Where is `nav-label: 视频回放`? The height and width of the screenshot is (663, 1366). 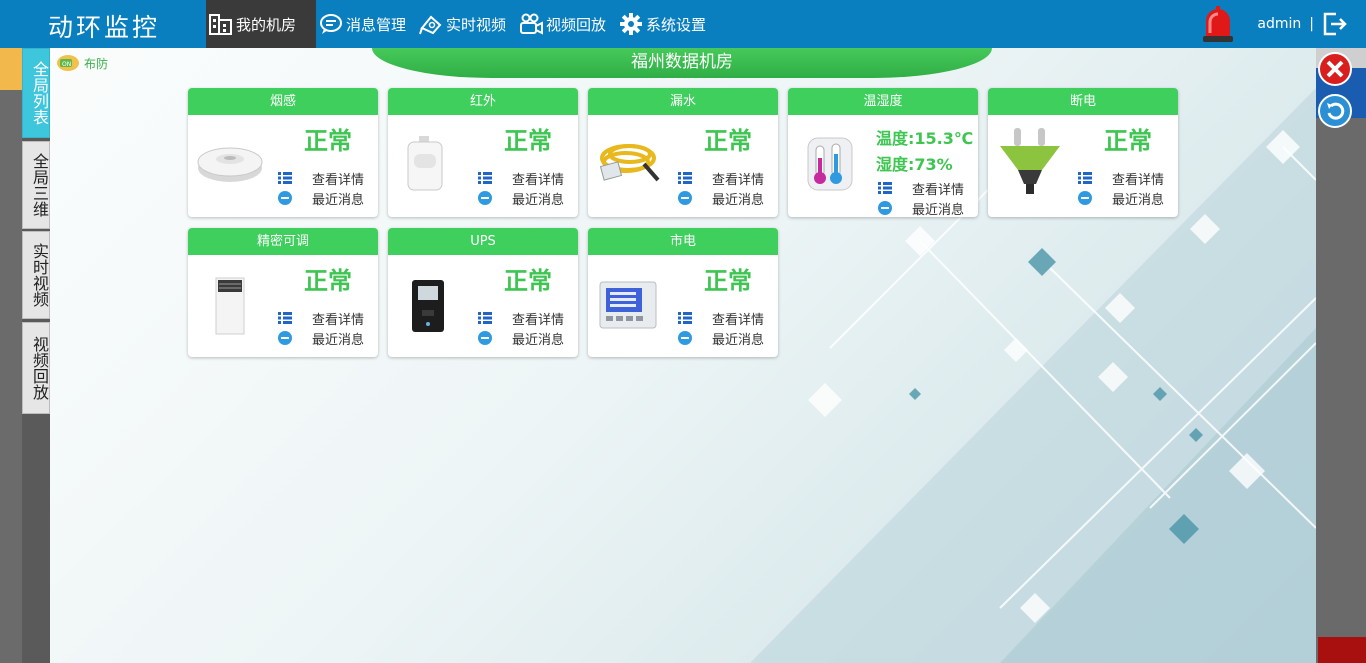 nav-label: 视频回放 is located at coordinates (576, 24).